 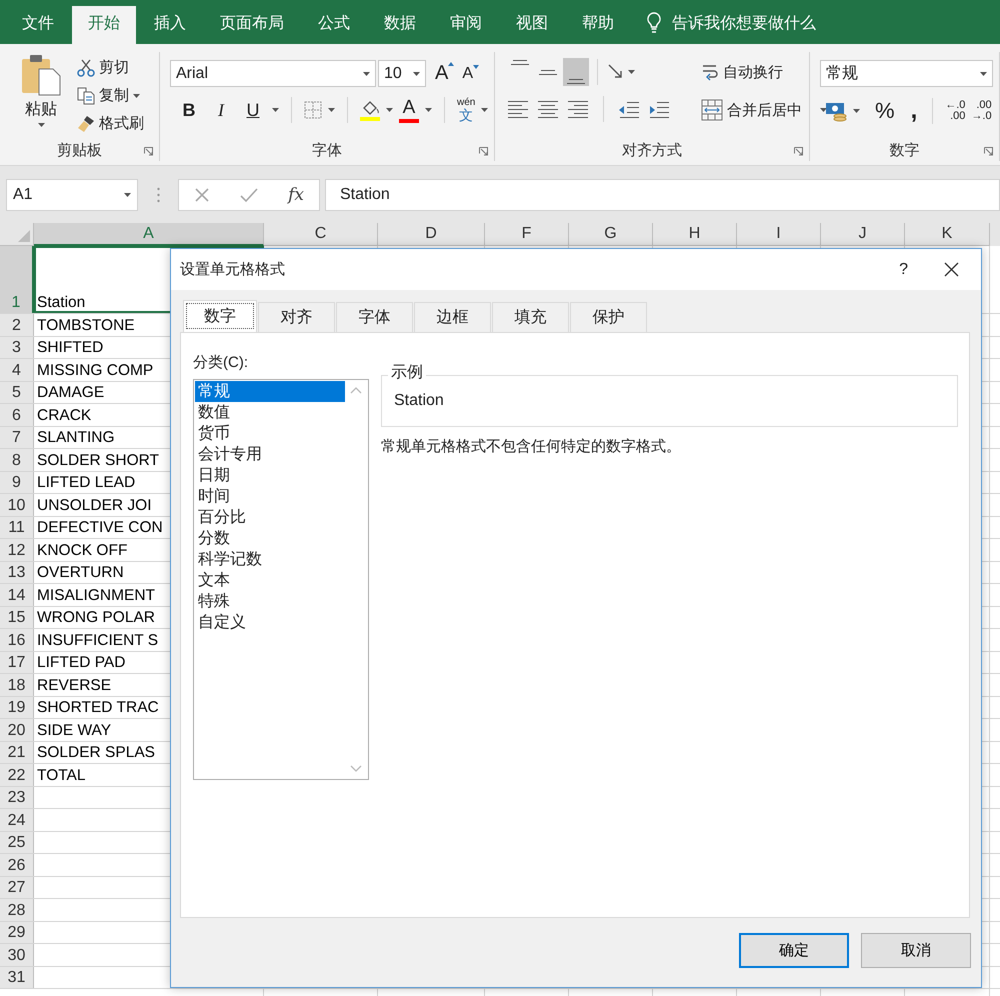 I want to click on cell-text: Station, so click(x=61, y=303).